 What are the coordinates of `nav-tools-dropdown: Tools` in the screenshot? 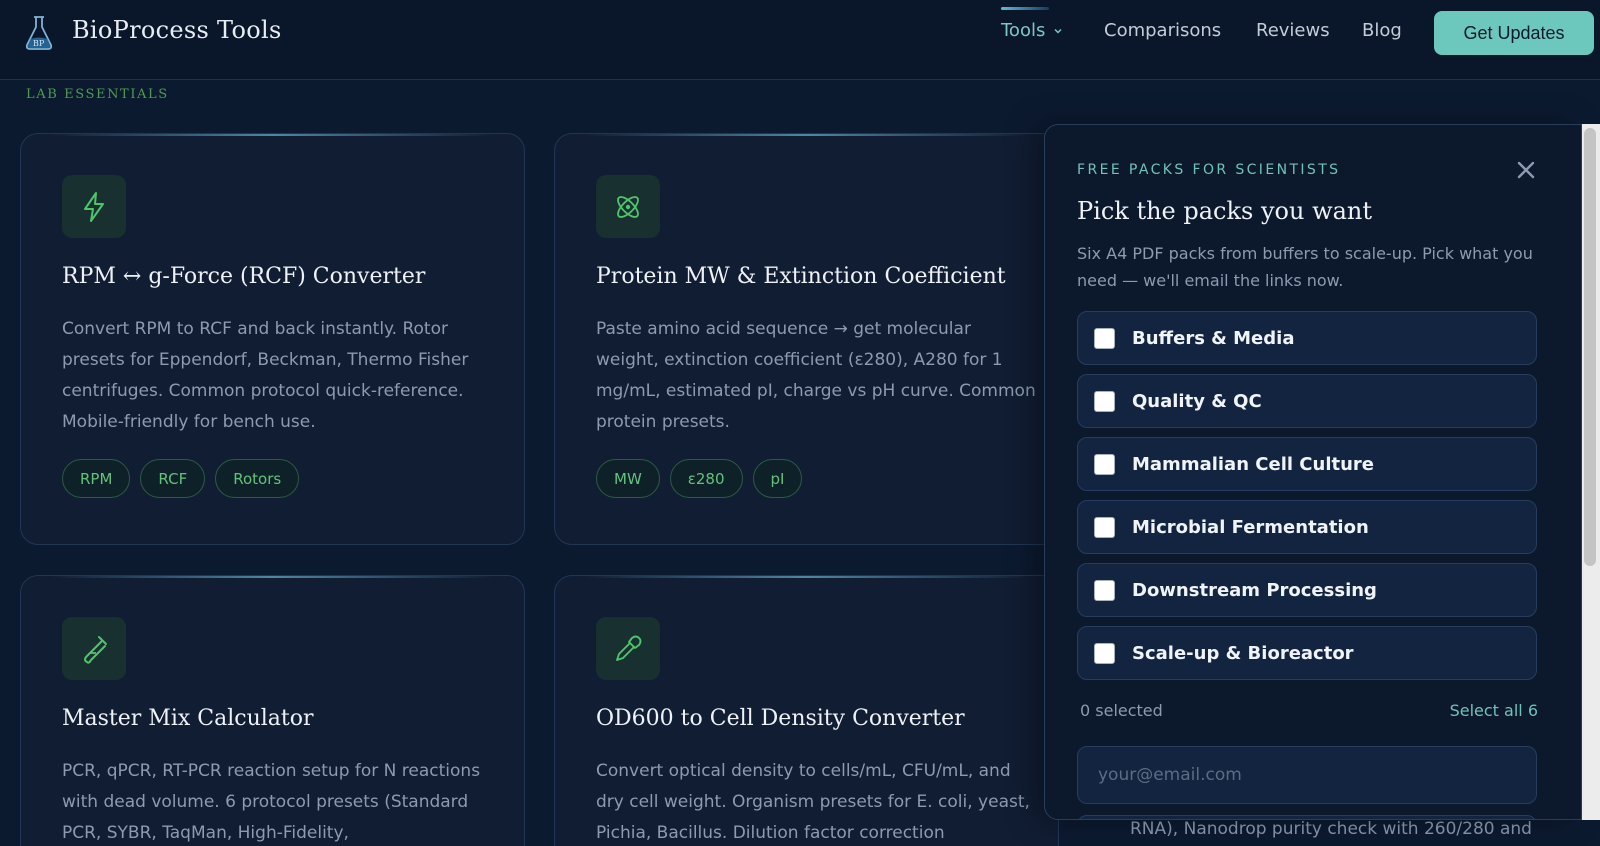 It's located at (1032, 30).